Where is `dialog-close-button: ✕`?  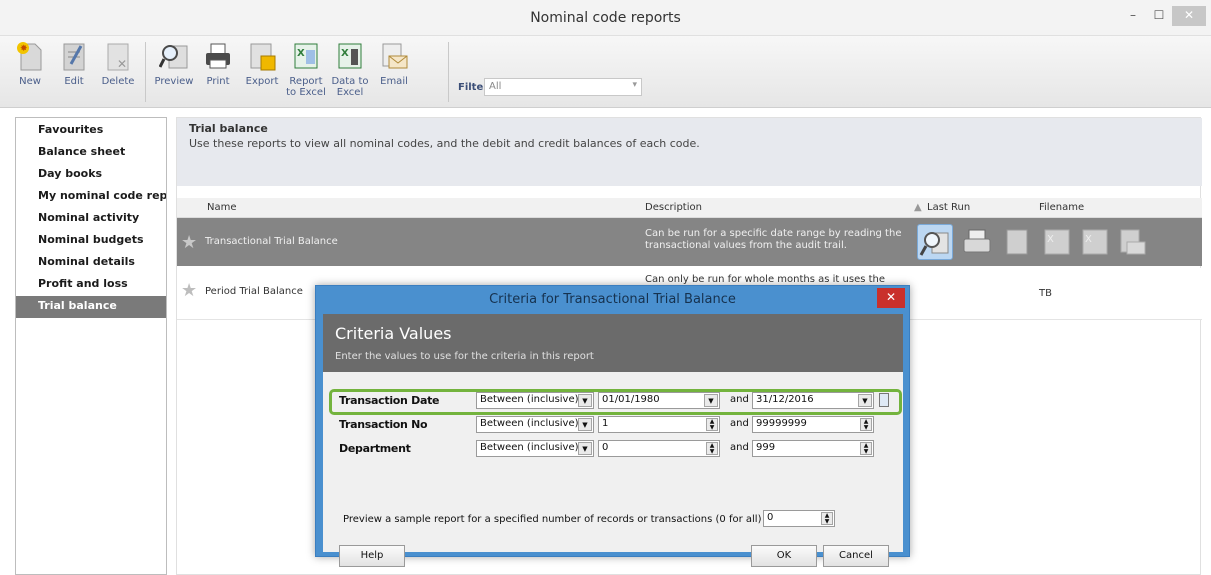 dialog-close-button: ✕ is located at coordinates (891, 298).